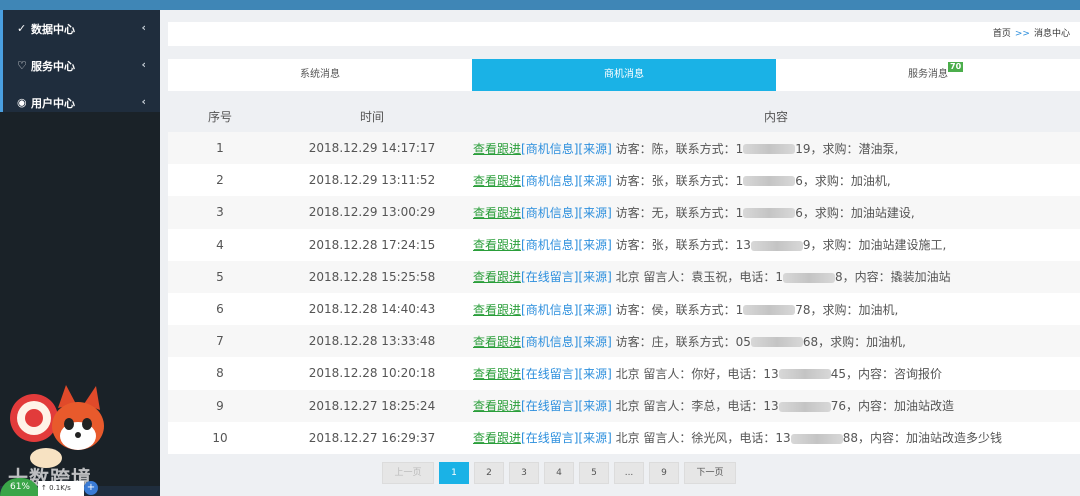 The image size is (1080, 496). What do you see at coordinates (776, 148) in the screenshot?
I see `row-content: 查看跟进[商机信息][来源] 访客：陈，联系方式：1 19，求购：潜油泵,` at bounding box center [776, 148].